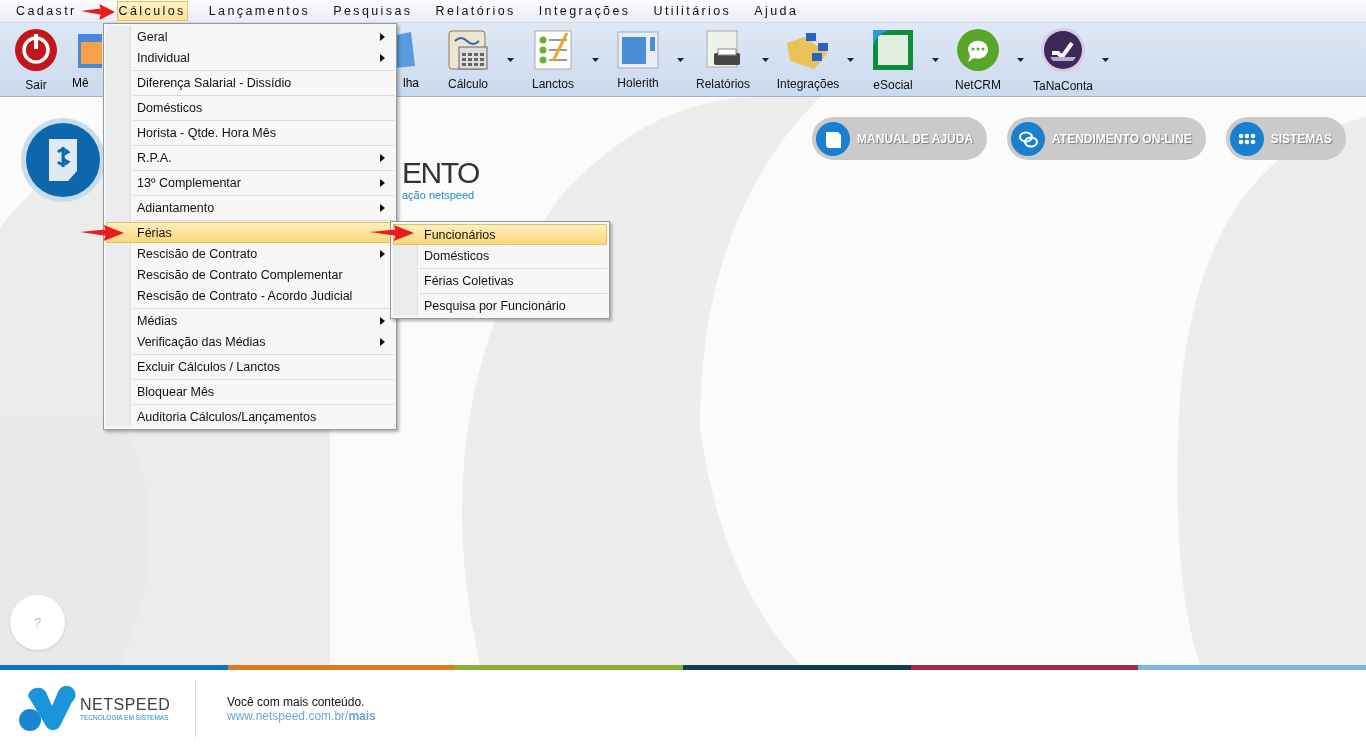 The width and height of the screenshot is (1366, 747). What do you see at coordinates (440, 173) in the screenshot?
I see `module-title: ENTO` at bounding box center [440, 173].